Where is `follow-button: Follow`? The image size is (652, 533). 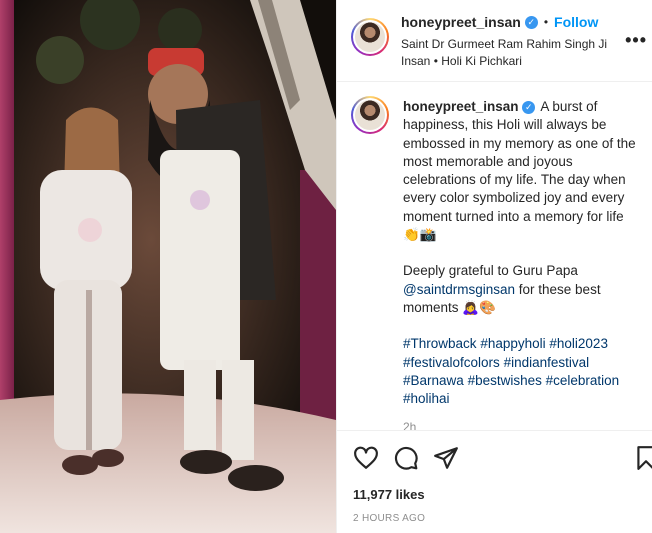 follow-button: Follow is located at coordinates (576, 22).